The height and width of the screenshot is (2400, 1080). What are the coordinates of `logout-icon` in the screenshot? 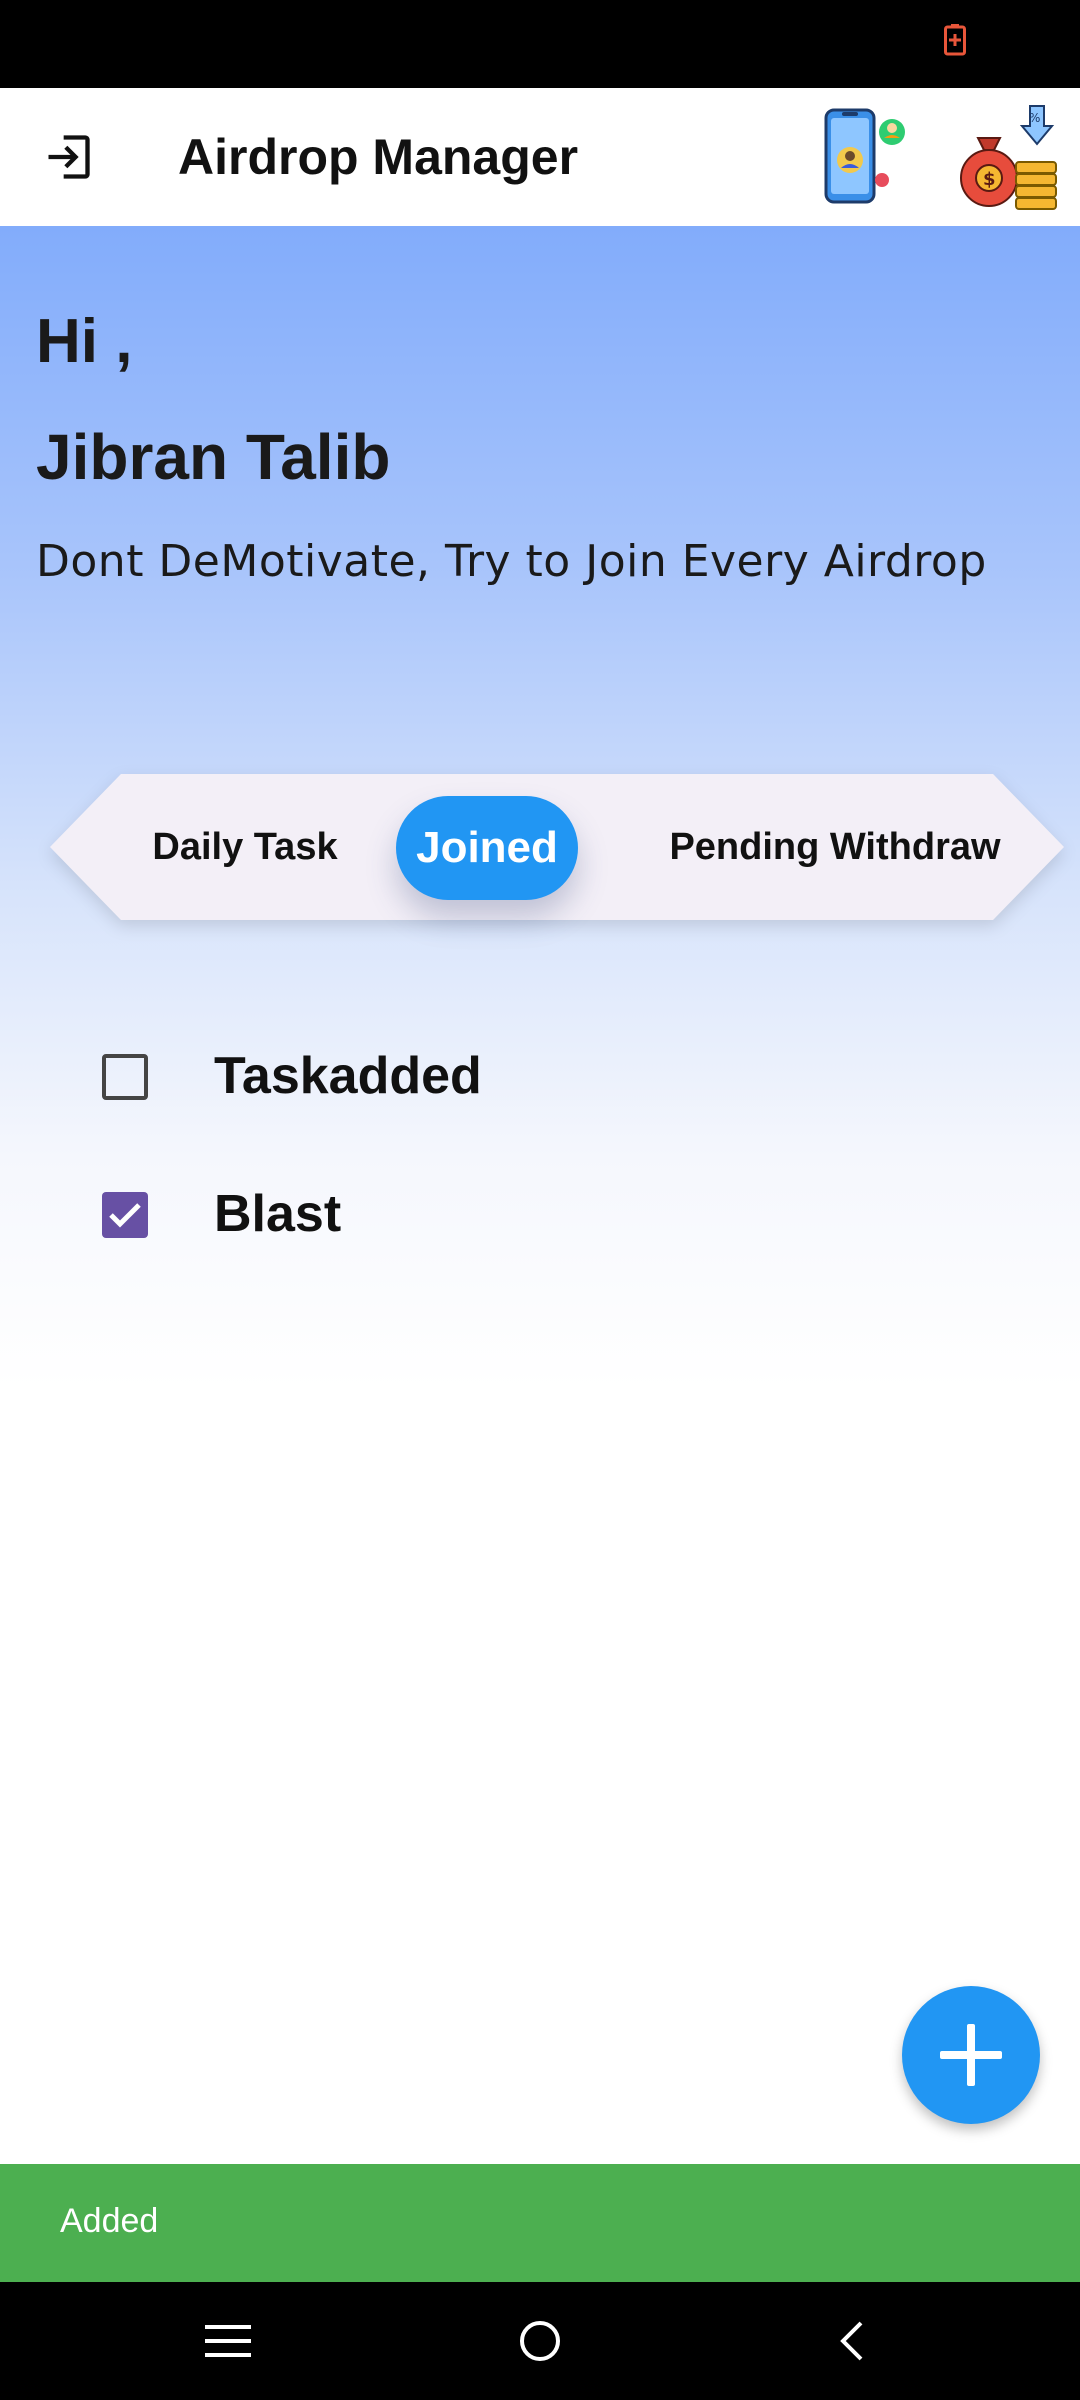 It's located at (69, 157).